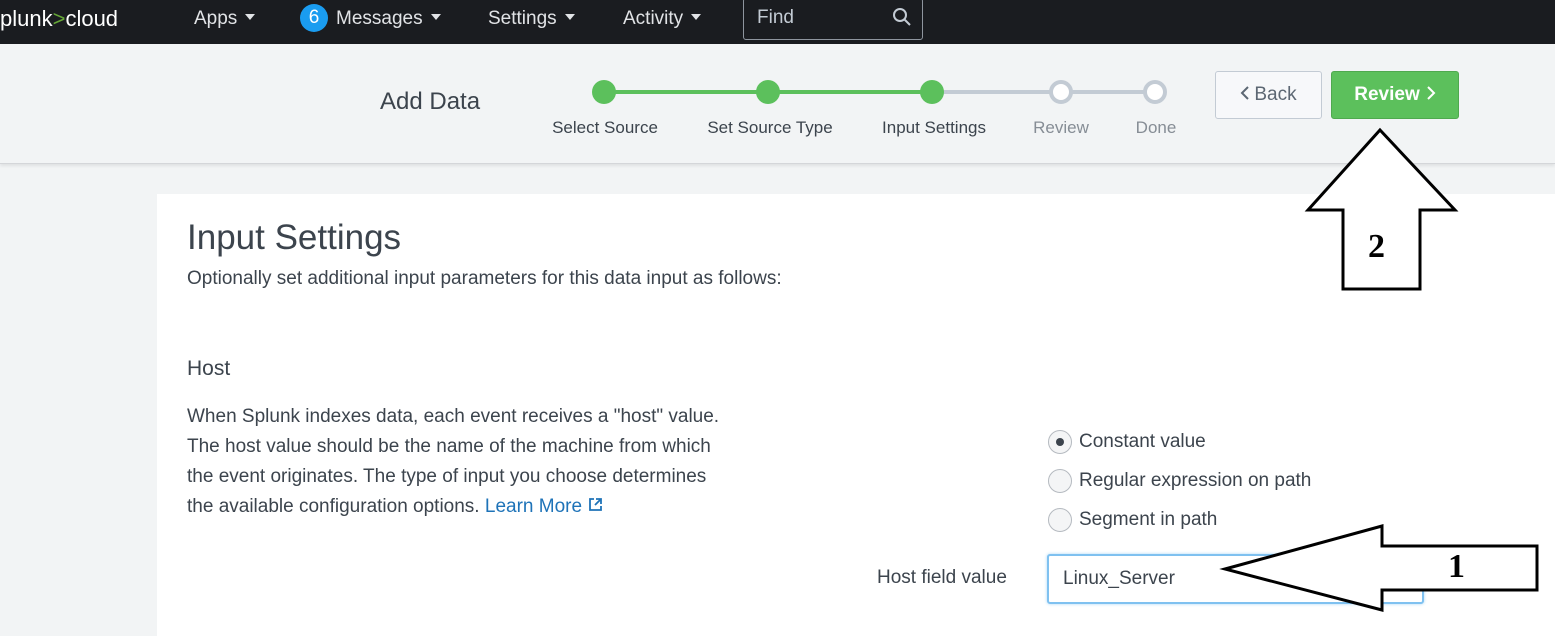 The image size is (1555, 636). What do you see at coordinates (1431, 93) in the screenshot?
I see `chevron-right-icon` at bounding box center [1431, 93].